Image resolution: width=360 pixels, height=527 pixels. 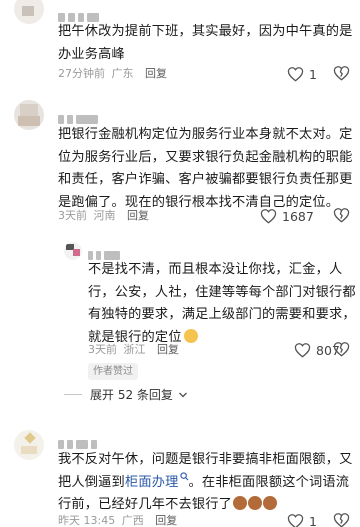 I want to click on author-liked-badge: 作者赞过, so click(x=113, y=371).